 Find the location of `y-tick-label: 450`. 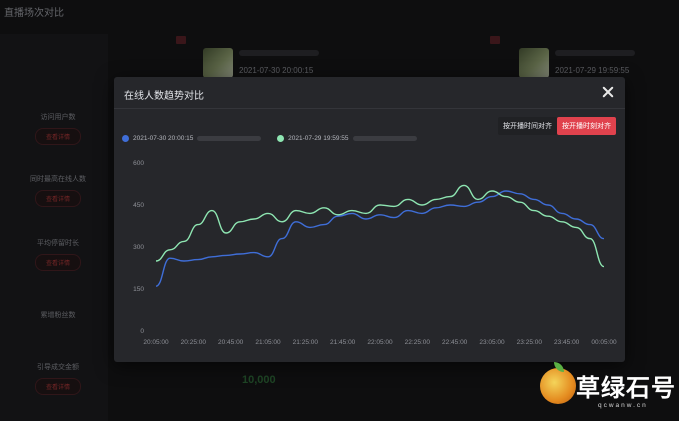

y-tick-label: 450 is located at coordinates (138, 205).